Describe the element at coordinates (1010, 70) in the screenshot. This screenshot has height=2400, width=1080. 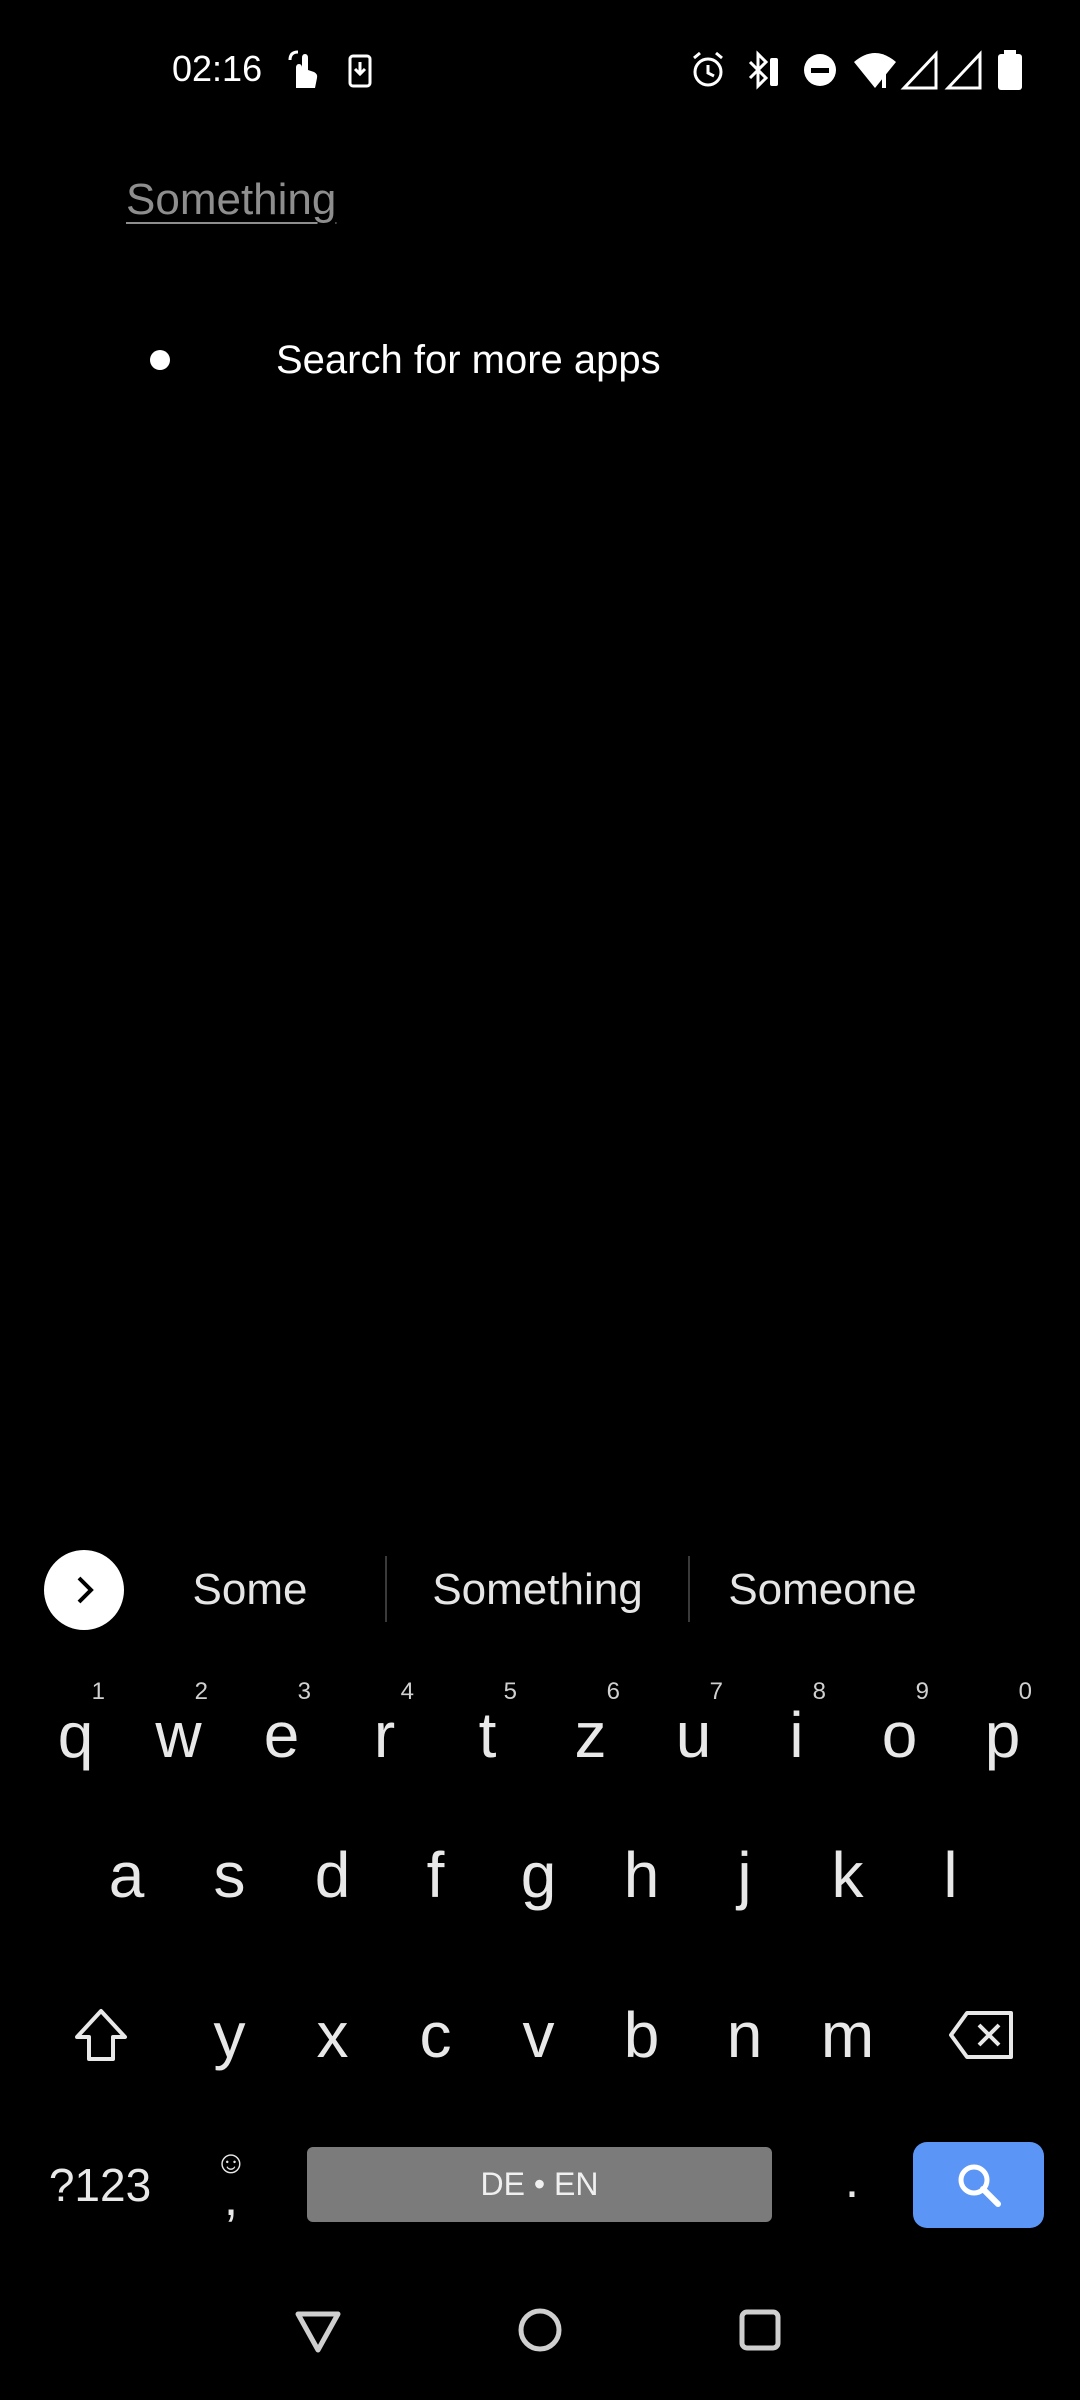
I see `battery-icon` at that location.